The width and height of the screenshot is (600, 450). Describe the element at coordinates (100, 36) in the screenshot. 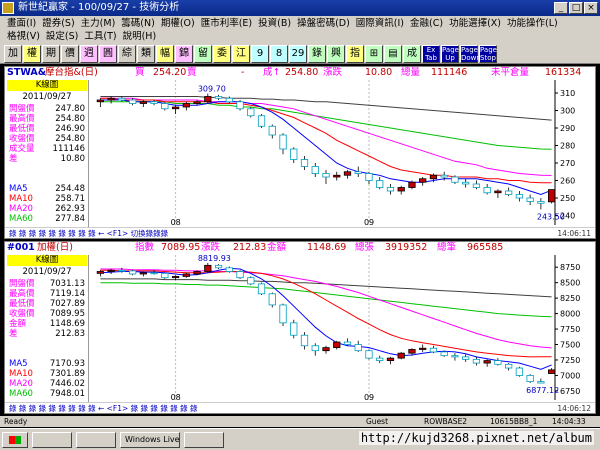

I see `menu-item: 工具(T)` at that location.